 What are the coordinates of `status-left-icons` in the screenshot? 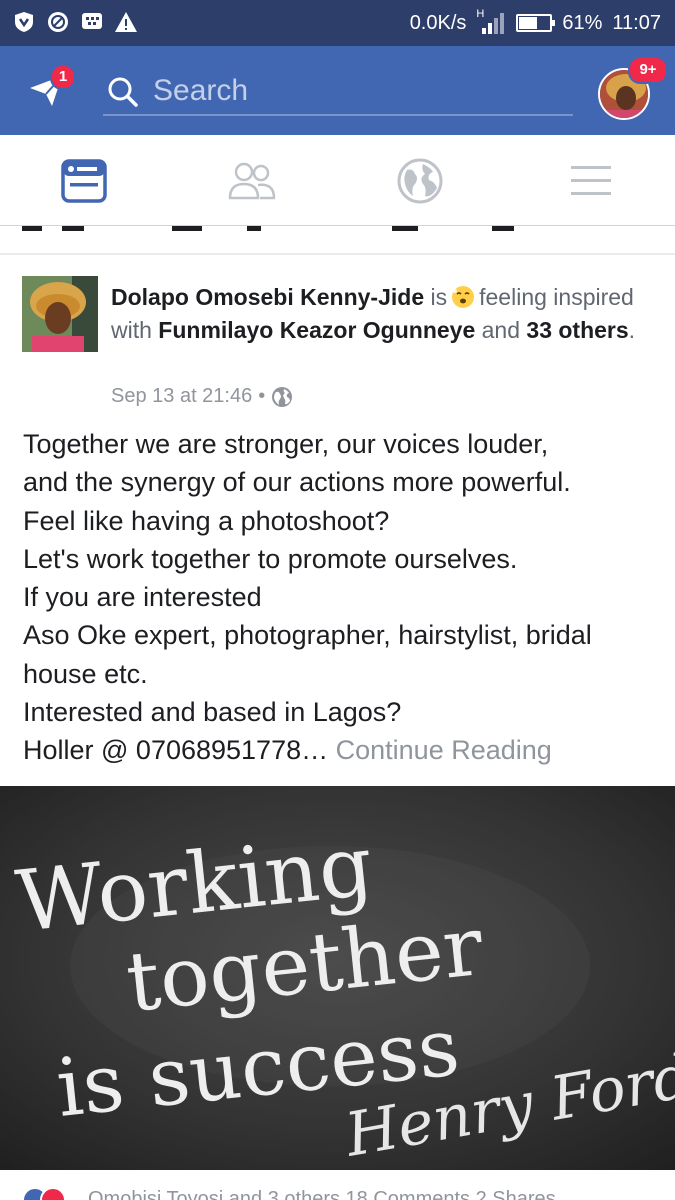 It's located at (75, 22).